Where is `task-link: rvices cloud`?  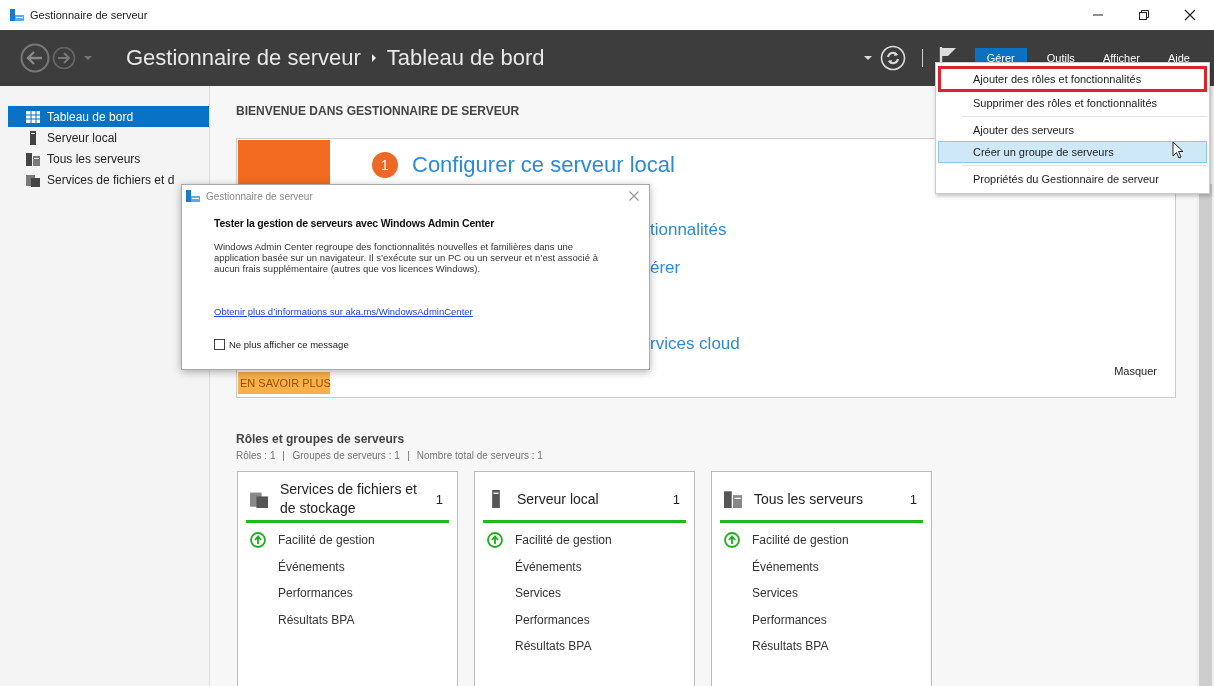 task-link: rvices cloud is located at coordinates (695, 344).